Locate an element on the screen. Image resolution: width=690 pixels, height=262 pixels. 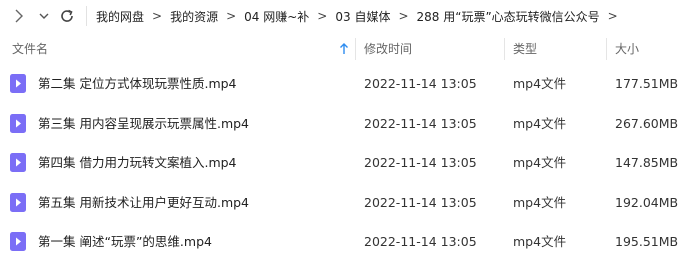
breadcrumb-item-folder-03: 03 自媒体 is located at coordinates (362, 16).